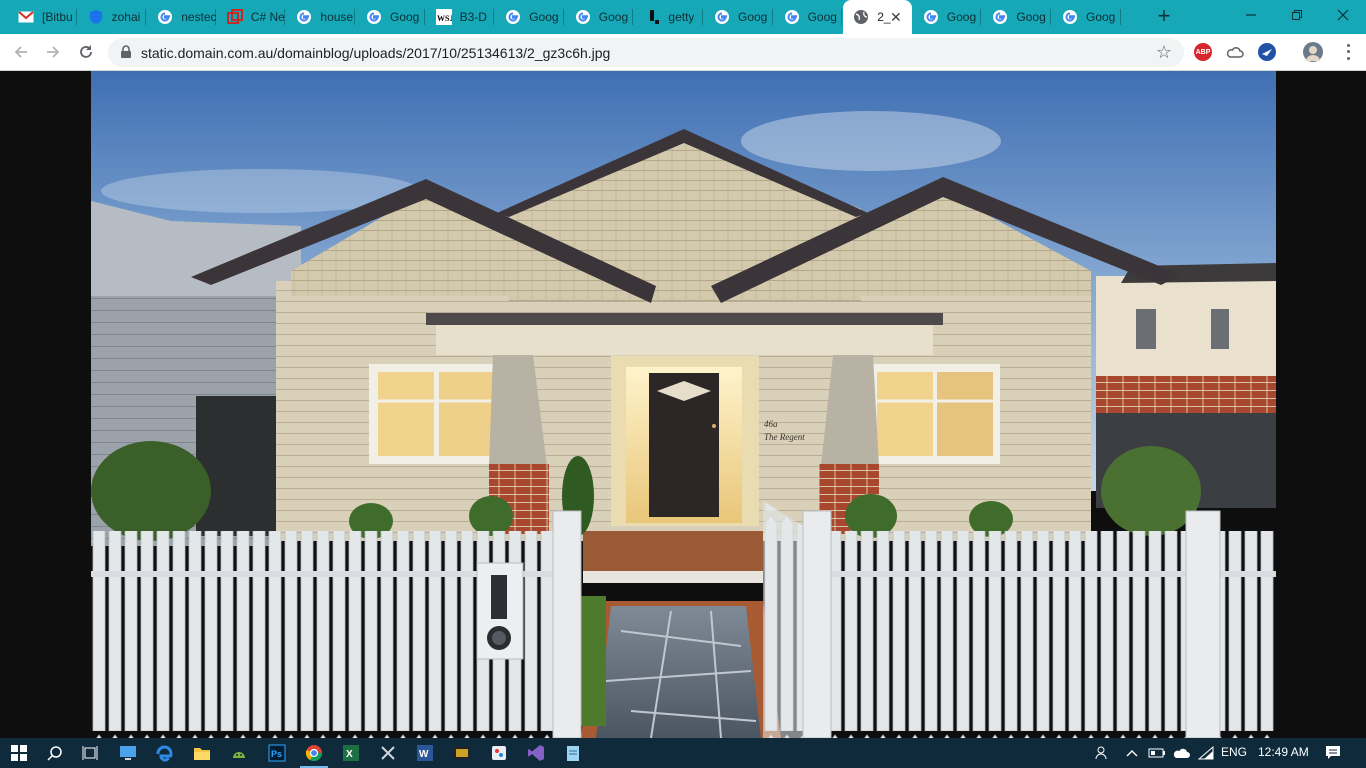  I want to click on globe-icon, so click(861, 17).